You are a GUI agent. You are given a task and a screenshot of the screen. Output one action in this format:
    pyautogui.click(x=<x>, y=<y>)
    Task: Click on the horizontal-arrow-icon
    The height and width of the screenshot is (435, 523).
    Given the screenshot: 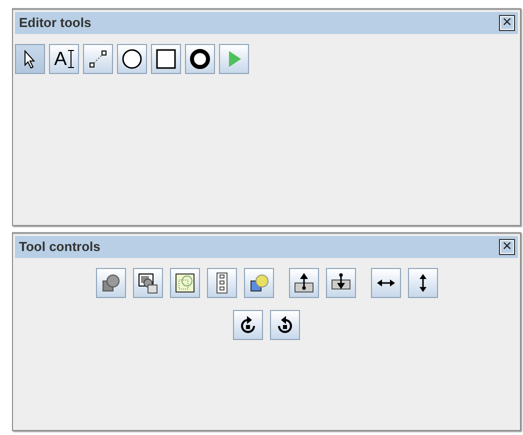 What is the action you would take?
    pyautogui.click(x=385, y=283)
    